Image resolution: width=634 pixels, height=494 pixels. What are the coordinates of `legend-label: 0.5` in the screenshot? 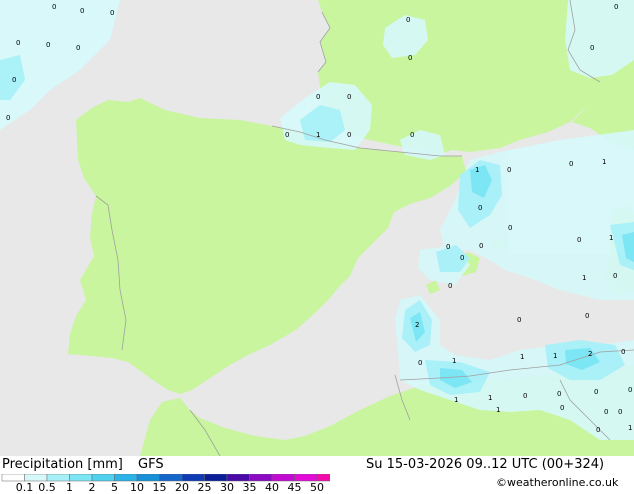 It's located at (47, 487).